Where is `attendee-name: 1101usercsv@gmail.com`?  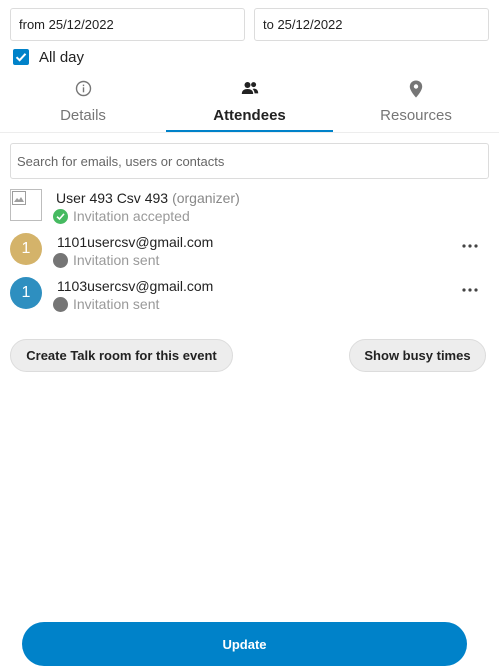
attendee-name: 1101usercsv@gmail.com is located at coordinates (135, 242).